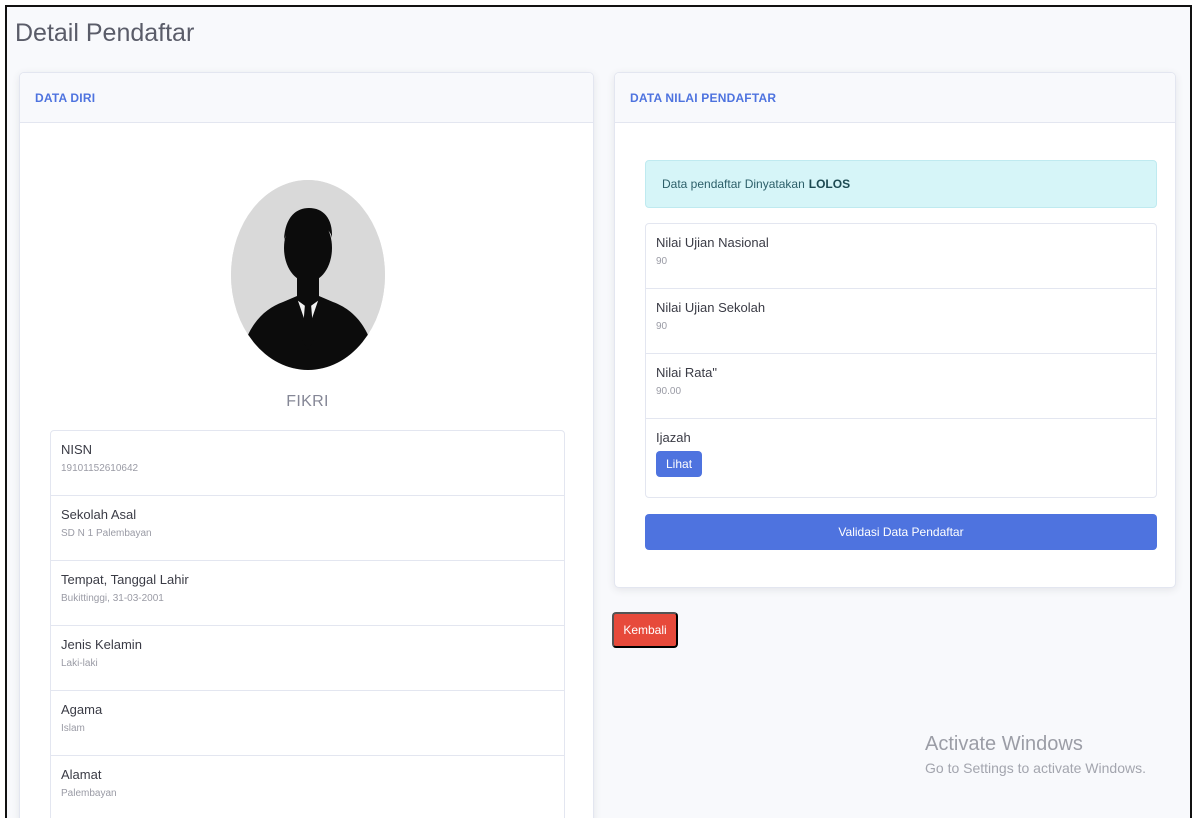 The height and width of the screenshot is (818, 1197). Describe the element at coordinates (106, 533) in the screenshot. I see `item-value: SD N 1 Palembayan` at that location.